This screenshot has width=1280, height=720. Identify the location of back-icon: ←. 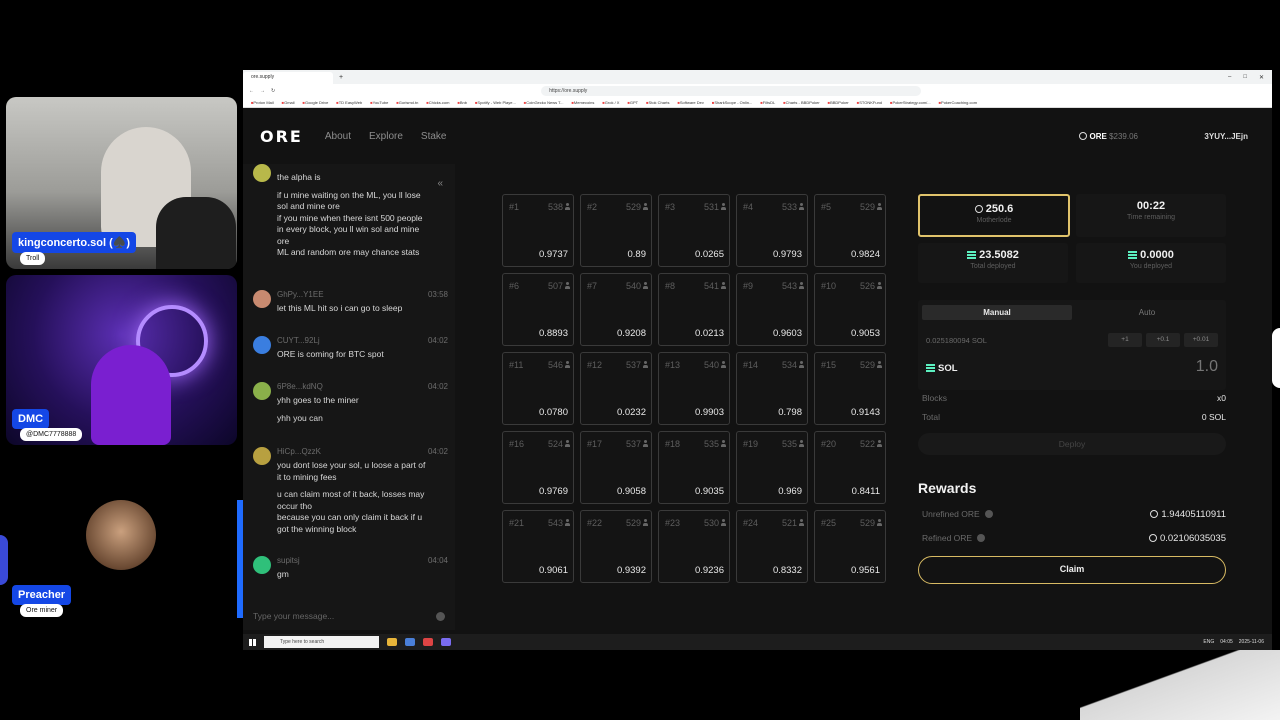
(251, 91).